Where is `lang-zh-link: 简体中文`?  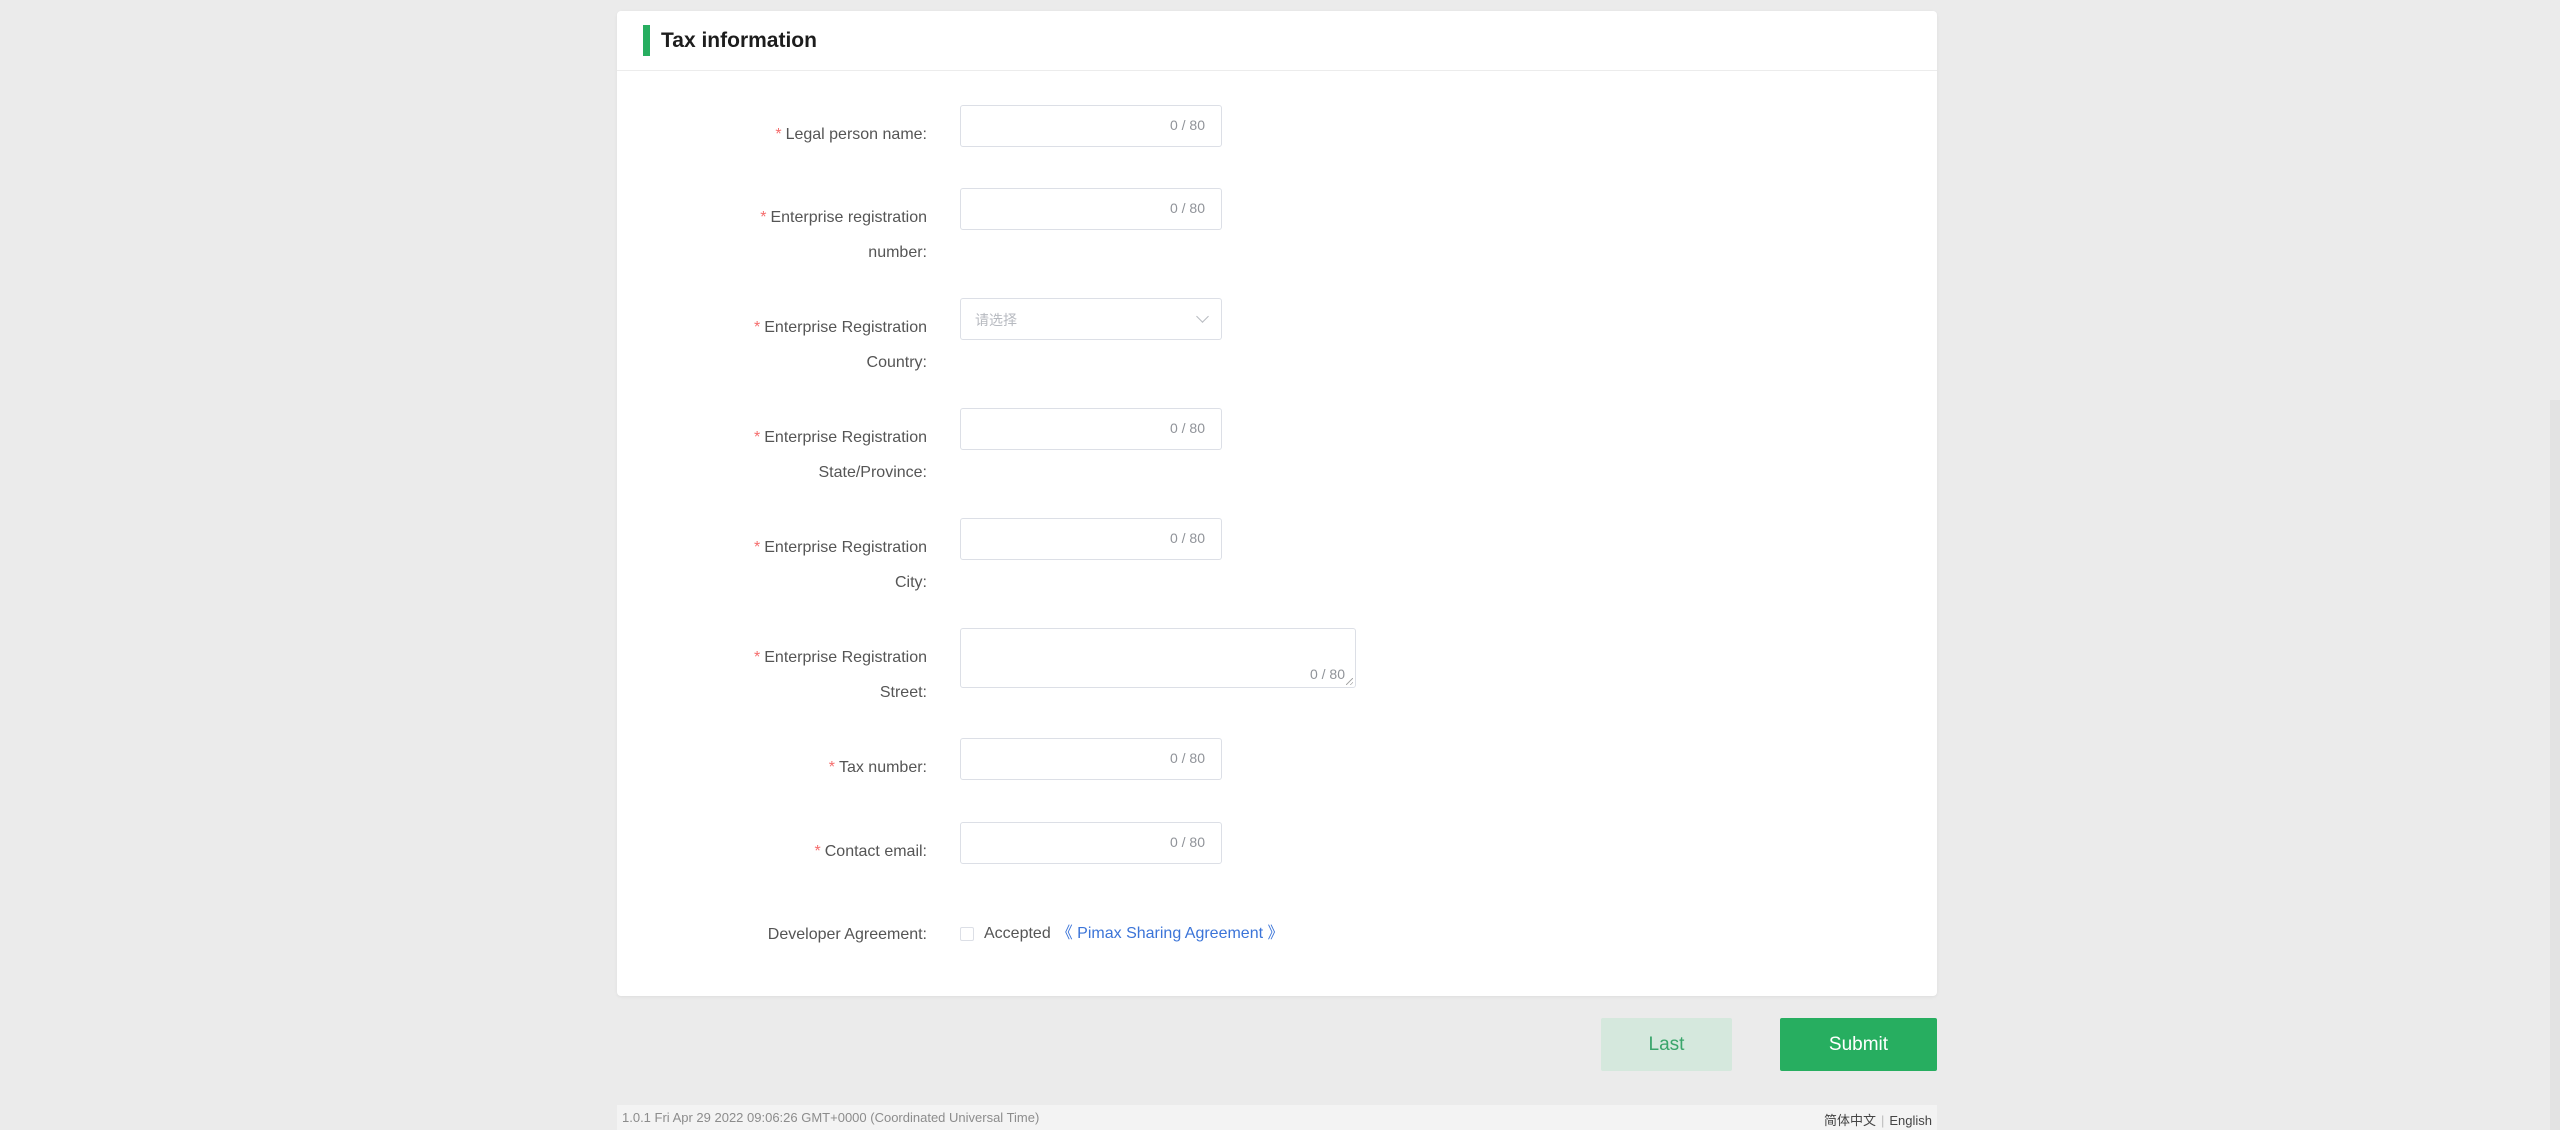 lang-zh-link: 简体中文 is located at coordinates (1850, 1120).